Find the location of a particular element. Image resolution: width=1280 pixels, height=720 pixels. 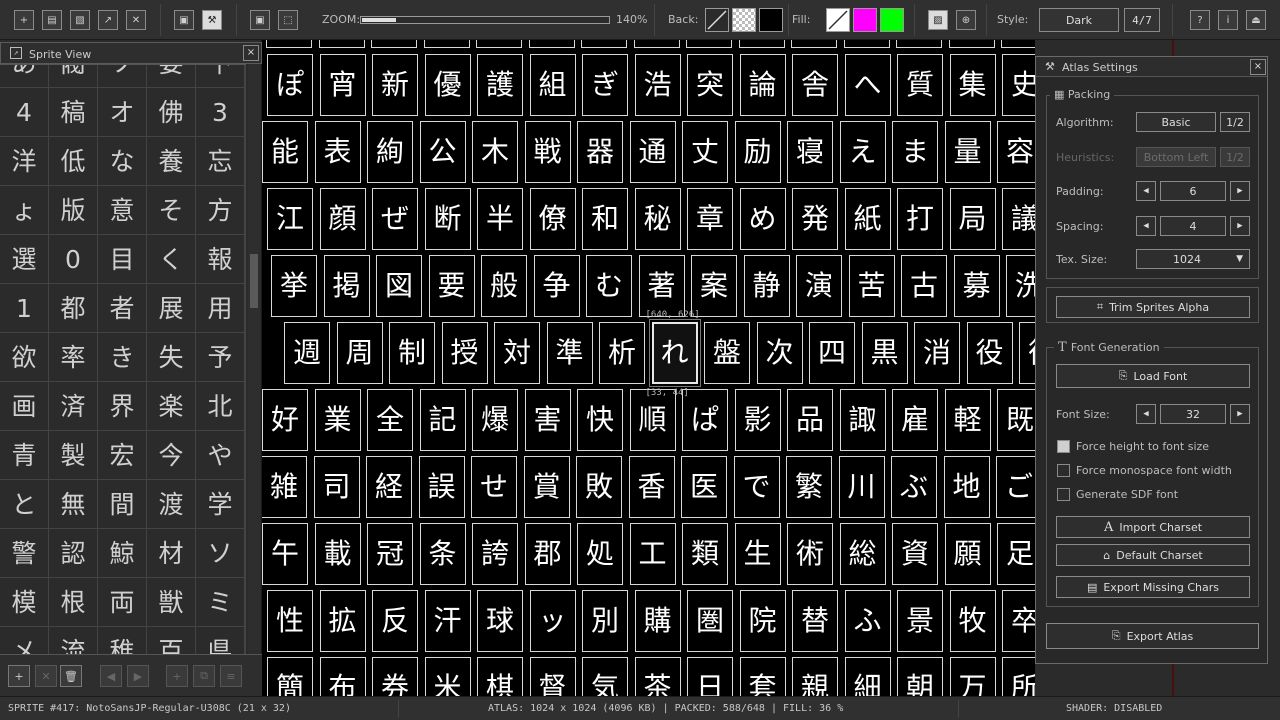

generate-sdf-checkbox is located at coordinates (1063, 494).